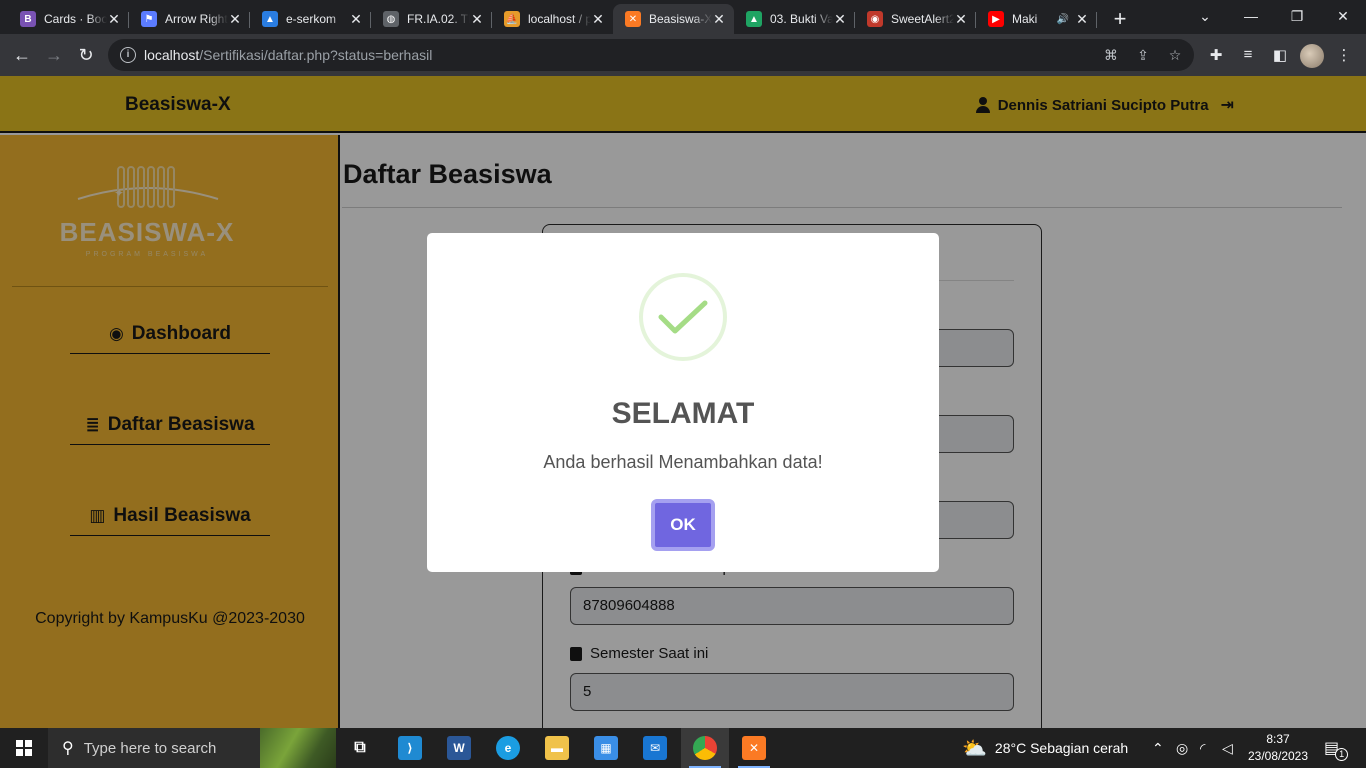  I want to click on tab-label: localhost / phpMyAdmin, so click(559, 19).